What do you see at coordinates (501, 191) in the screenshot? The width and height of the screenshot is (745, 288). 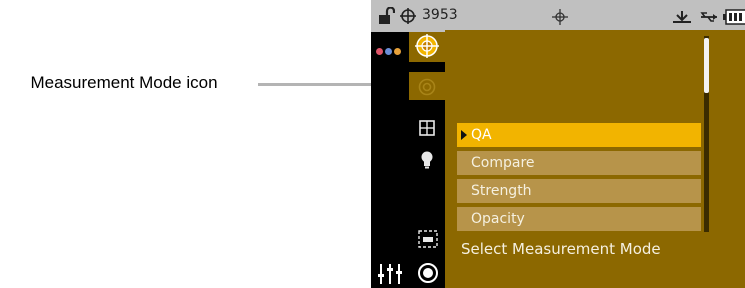 I see `mode-item-label: Strength` at bounding box center [501, 191].